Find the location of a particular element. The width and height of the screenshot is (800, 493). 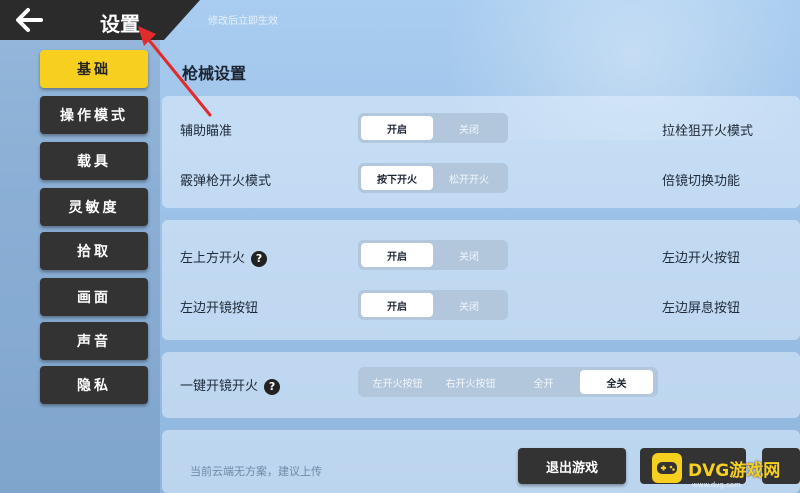

one-key-scope-fire-text: 一键开镜开火 is located at coordinates (219, 386).